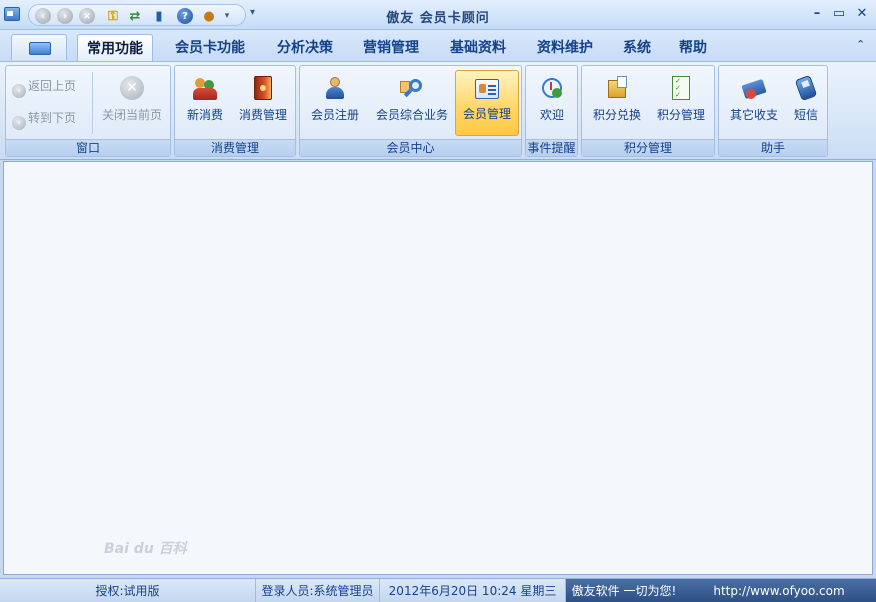 Image resolution: width=876 pixels, height=602 pixels. What do you see at coordinates (44, 87) in the screenshot?
I see `back-page-button: ‹ 返回上页` at bounding box center [44, 87].